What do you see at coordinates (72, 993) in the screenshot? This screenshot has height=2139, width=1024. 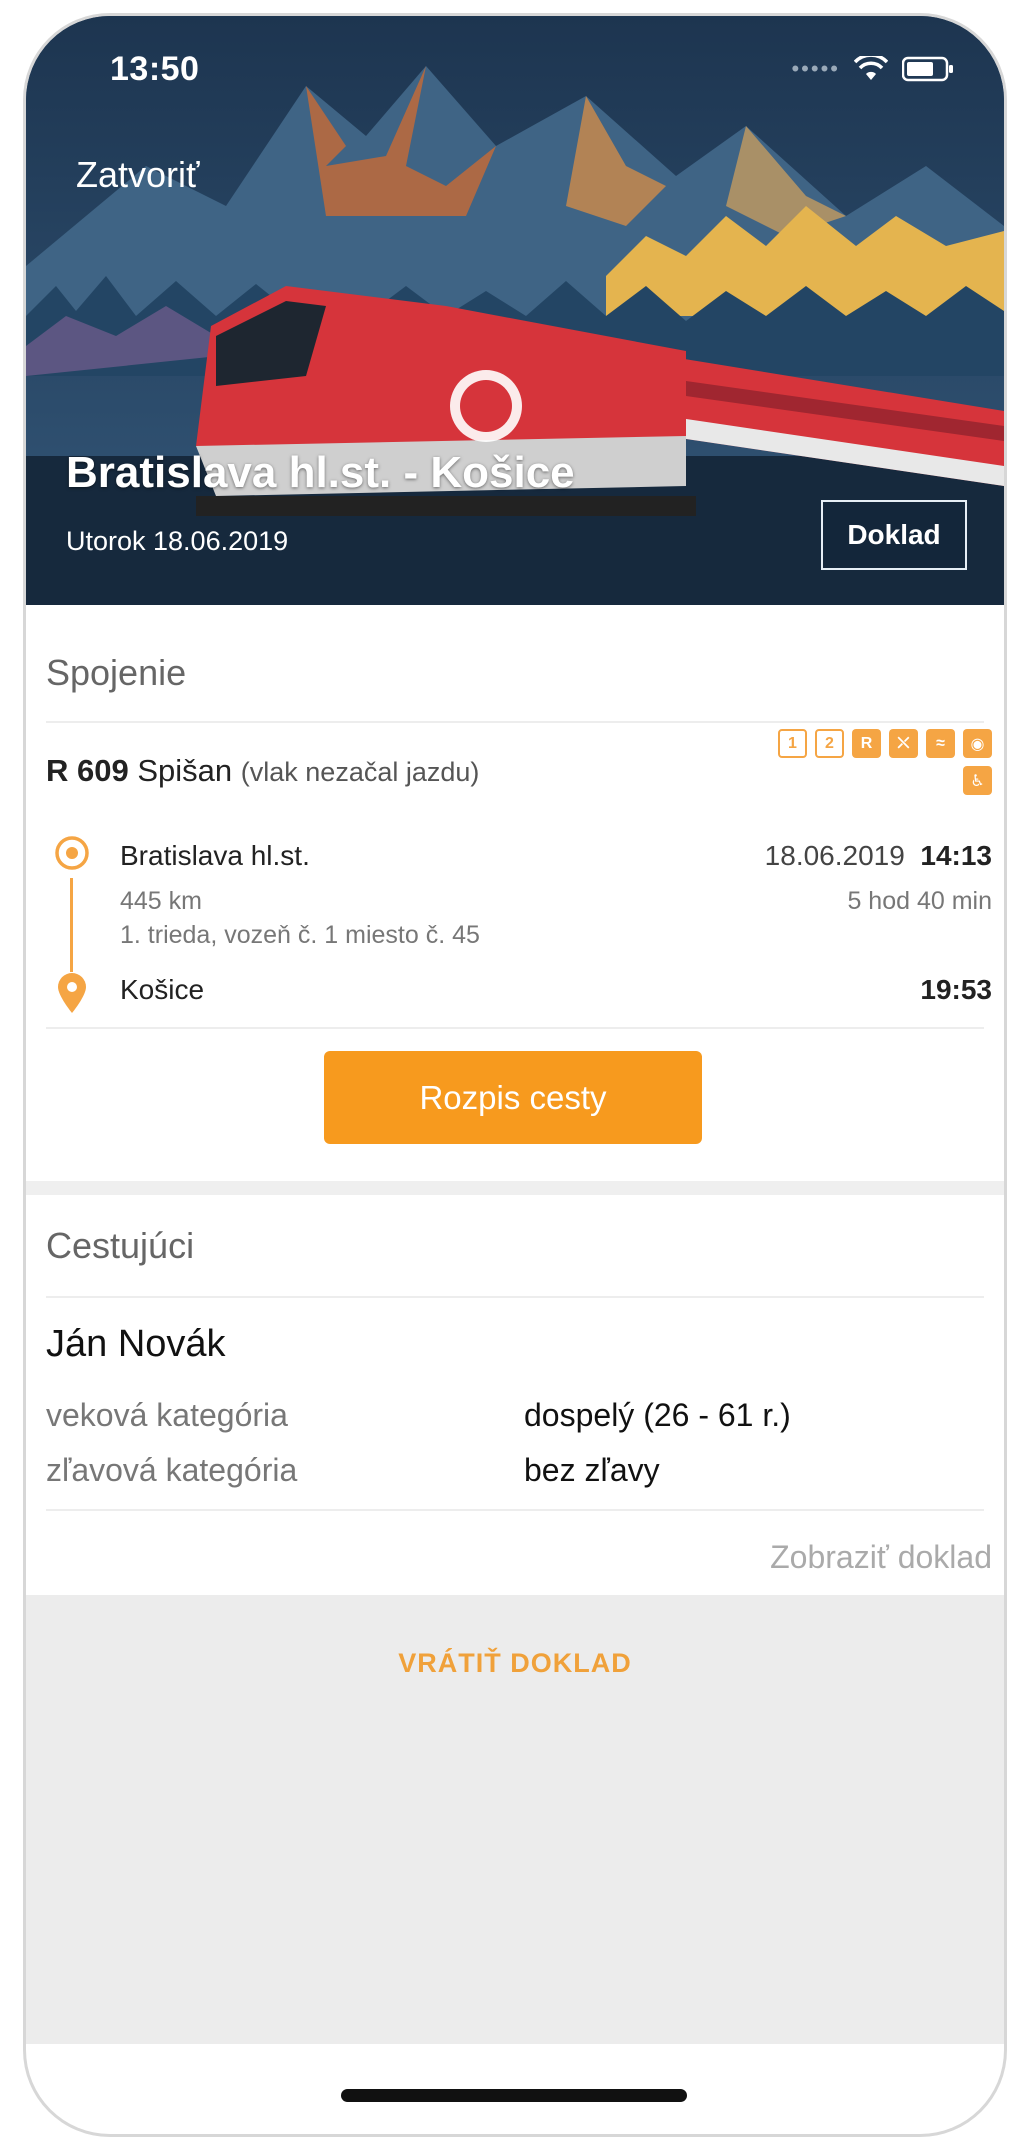 I see `destination-pin-icon` at bounding box center [72, 993].